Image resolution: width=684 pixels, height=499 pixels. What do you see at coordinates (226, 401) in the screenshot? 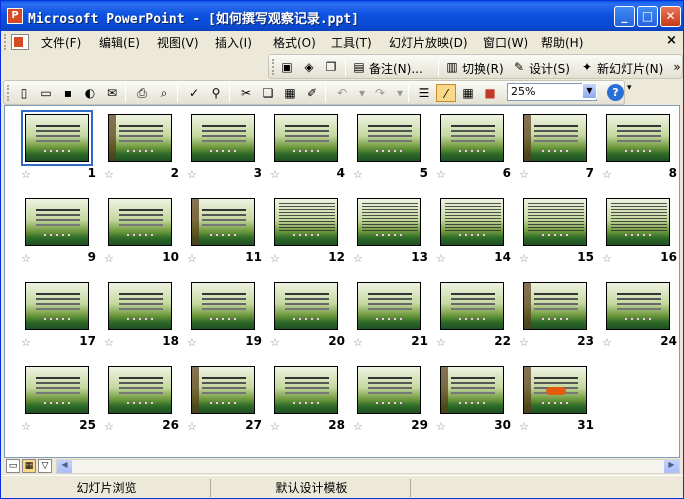
I see `slide-thumbnail: ☆ 27` at bounding box center [226, 401].